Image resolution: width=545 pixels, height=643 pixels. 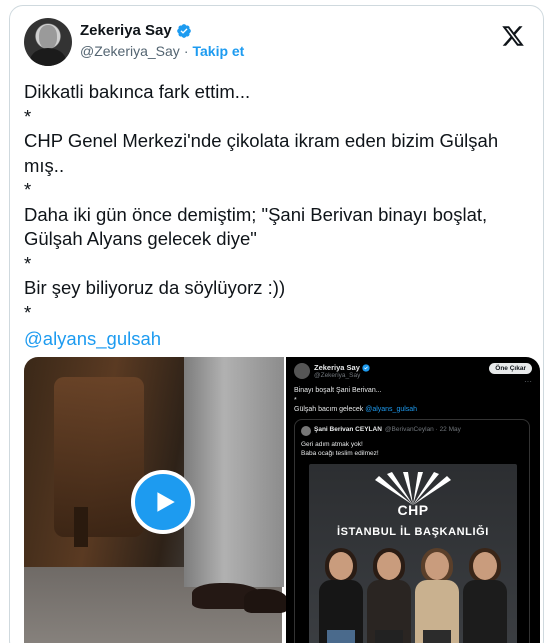 What do you see at coordinates (48, 57) in the screenshot?
I see `avatar-shirt` at bounding box center [48, 57].